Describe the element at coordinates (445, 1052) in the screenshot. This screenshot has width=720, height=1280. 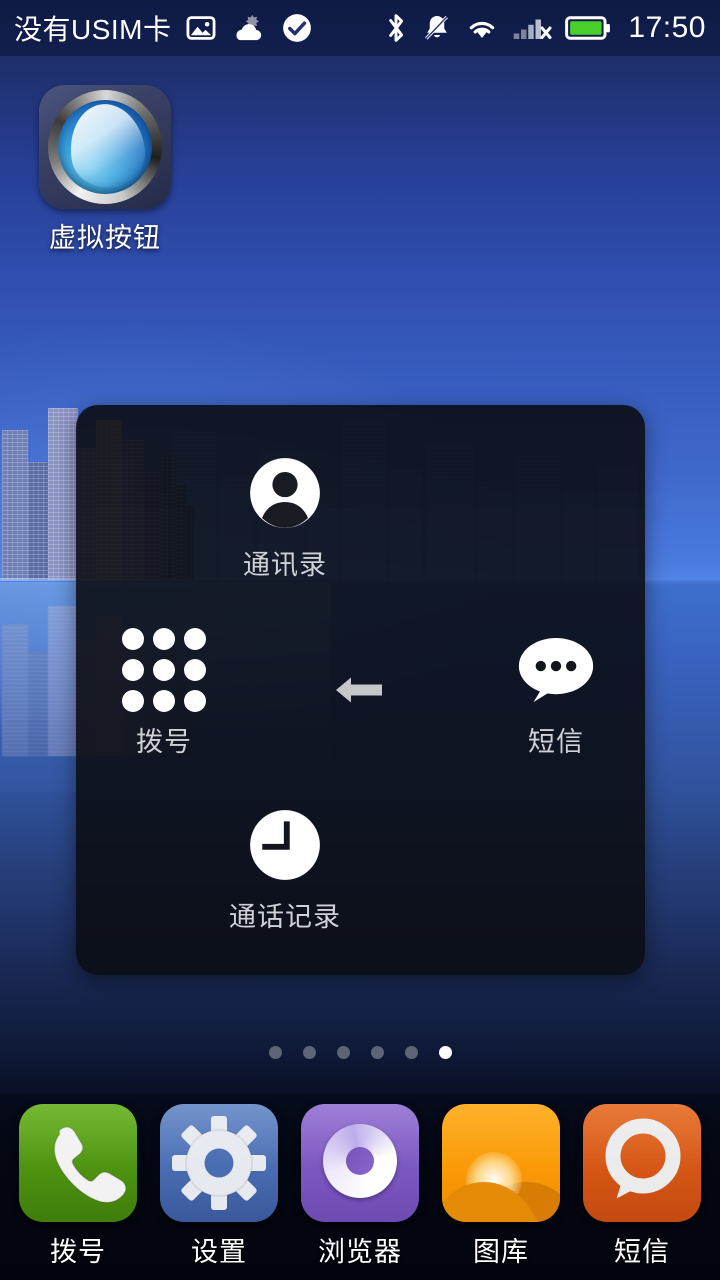
I see `page-dot-active` at that location.